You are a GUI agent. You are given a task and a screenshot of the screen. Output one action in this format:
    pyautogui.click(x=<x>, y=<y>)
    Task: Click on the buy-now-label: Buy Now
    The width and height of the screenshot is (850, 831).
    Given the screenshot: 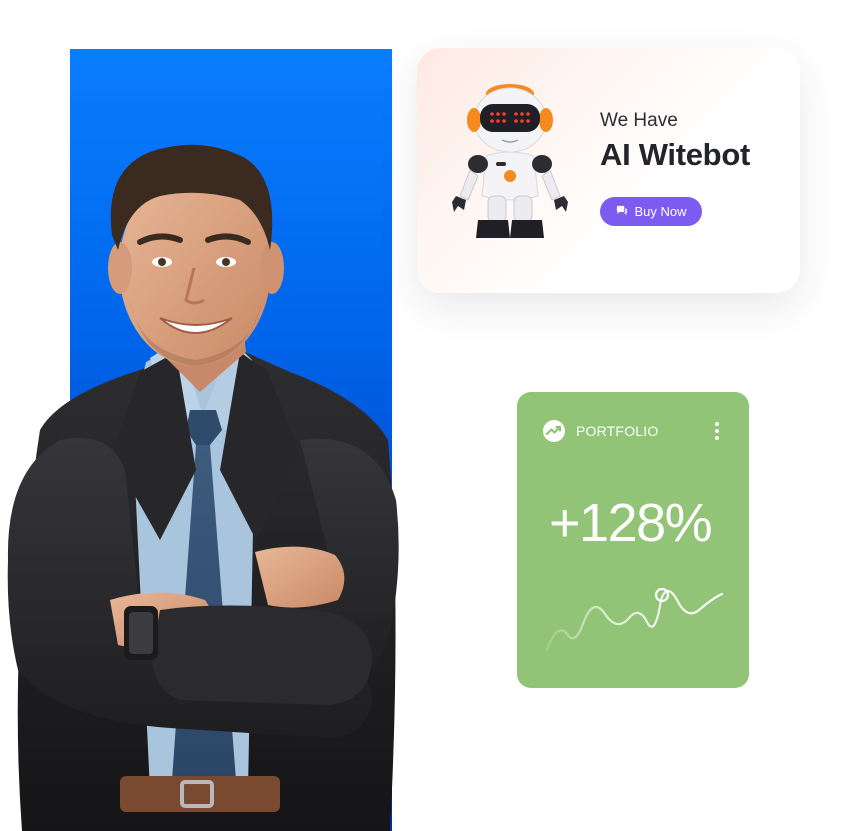 What is the action you would take?
    pyautogui.click(x=660, y=211)
    